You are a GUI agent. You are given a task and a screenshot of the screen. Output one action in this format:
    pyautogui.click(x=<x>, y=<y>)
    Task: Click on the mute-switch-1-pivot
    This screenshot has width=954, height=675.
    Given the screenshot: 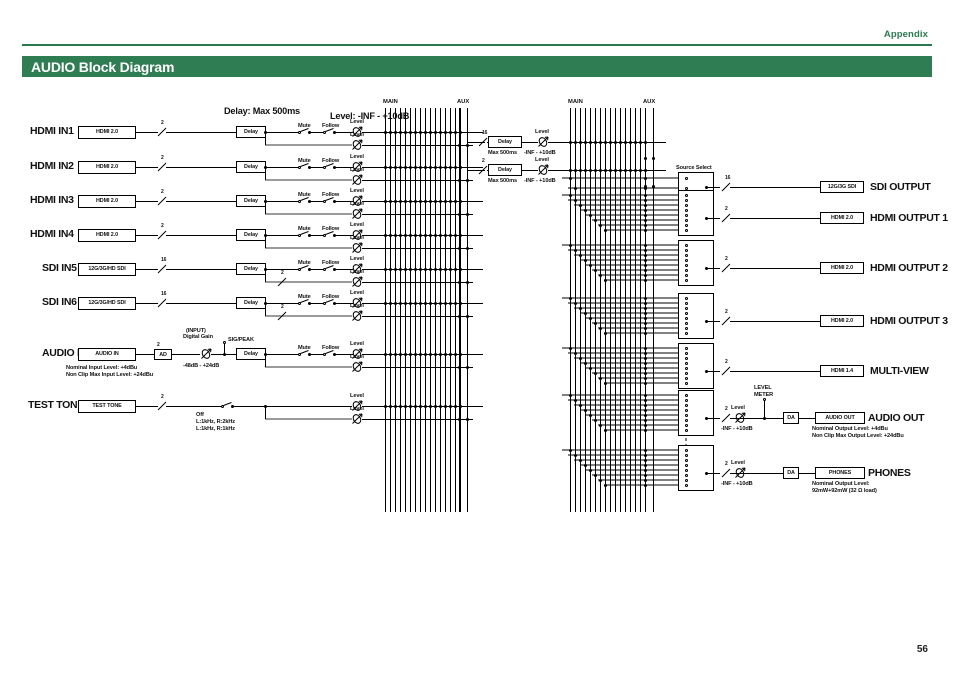 What is the action you would take?
    pyautogui.click(x=299, y=167)
    